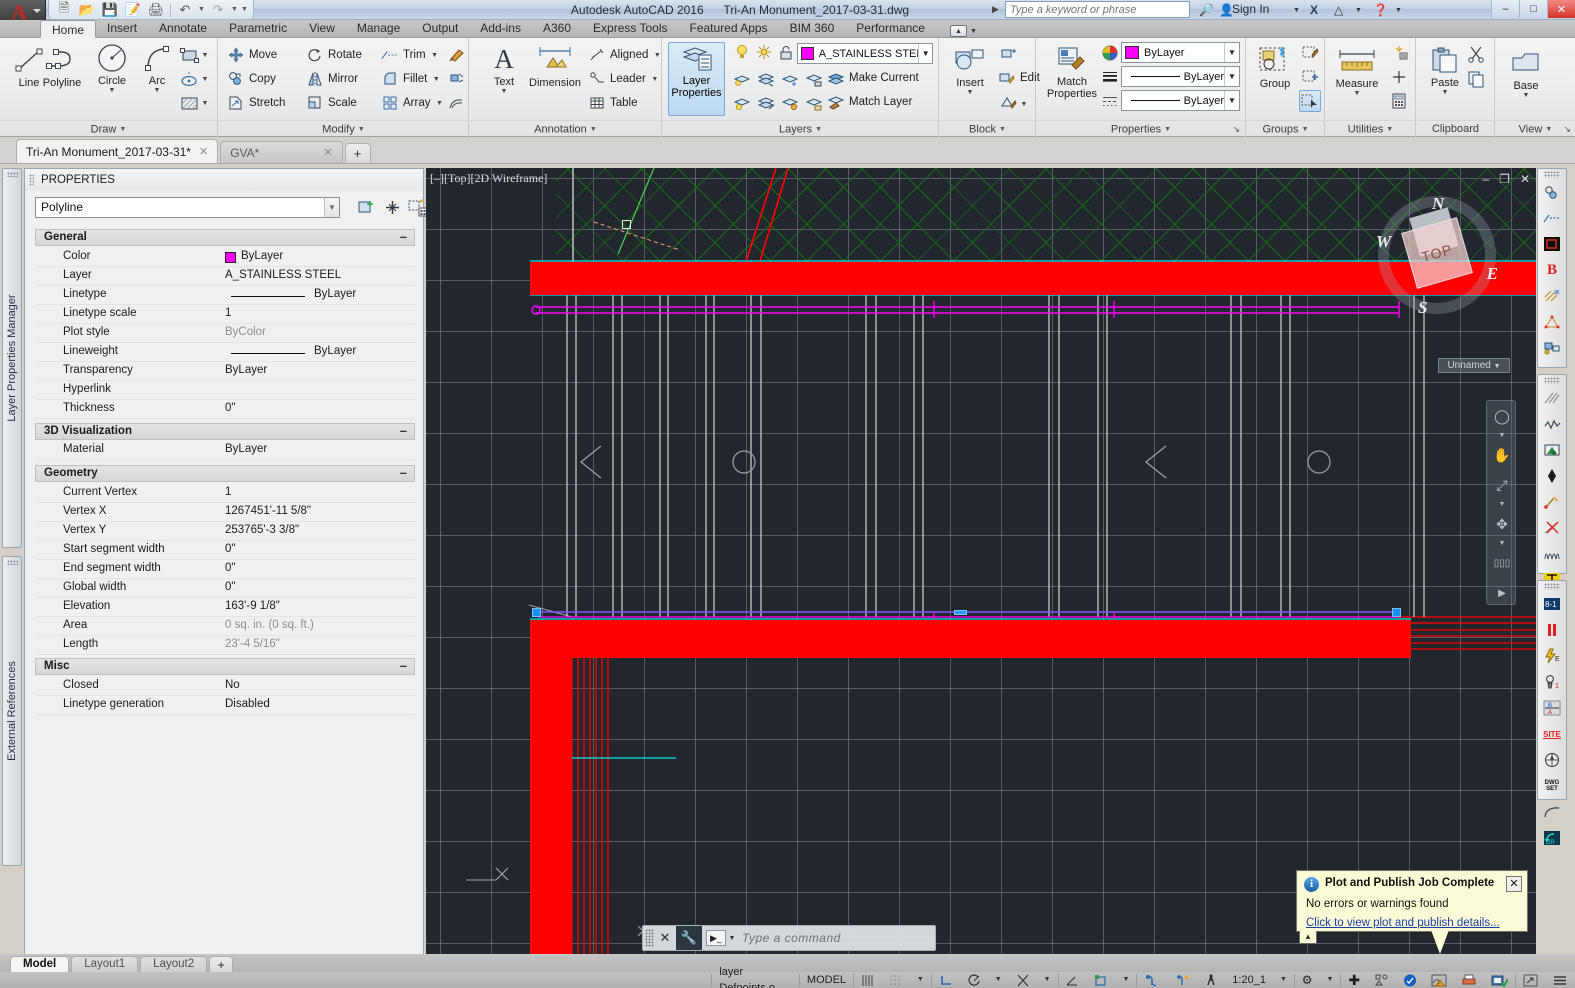 The image size is (1575, 988). I want to click on draw-polyline-button: Polyline, so click(62, 66).